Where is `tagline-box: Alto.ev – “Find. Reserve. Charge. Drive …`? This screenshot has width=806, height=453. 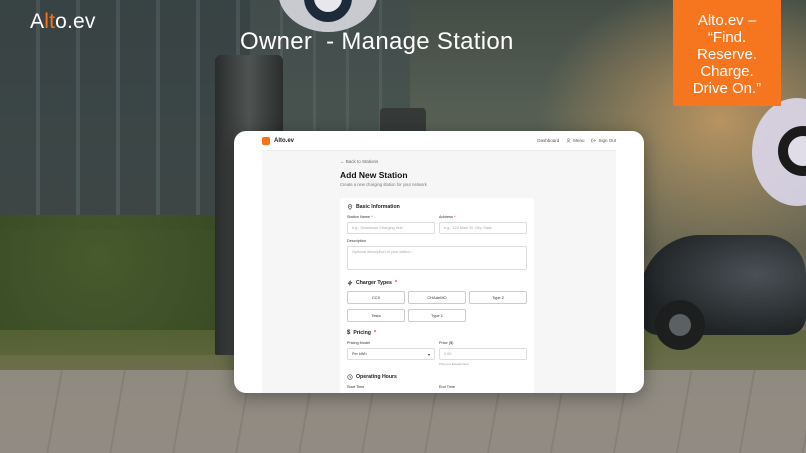
tagline-box: Alto.ev – “Find. Reserve. Charge. Drive … is located at coordinates (727, 53).